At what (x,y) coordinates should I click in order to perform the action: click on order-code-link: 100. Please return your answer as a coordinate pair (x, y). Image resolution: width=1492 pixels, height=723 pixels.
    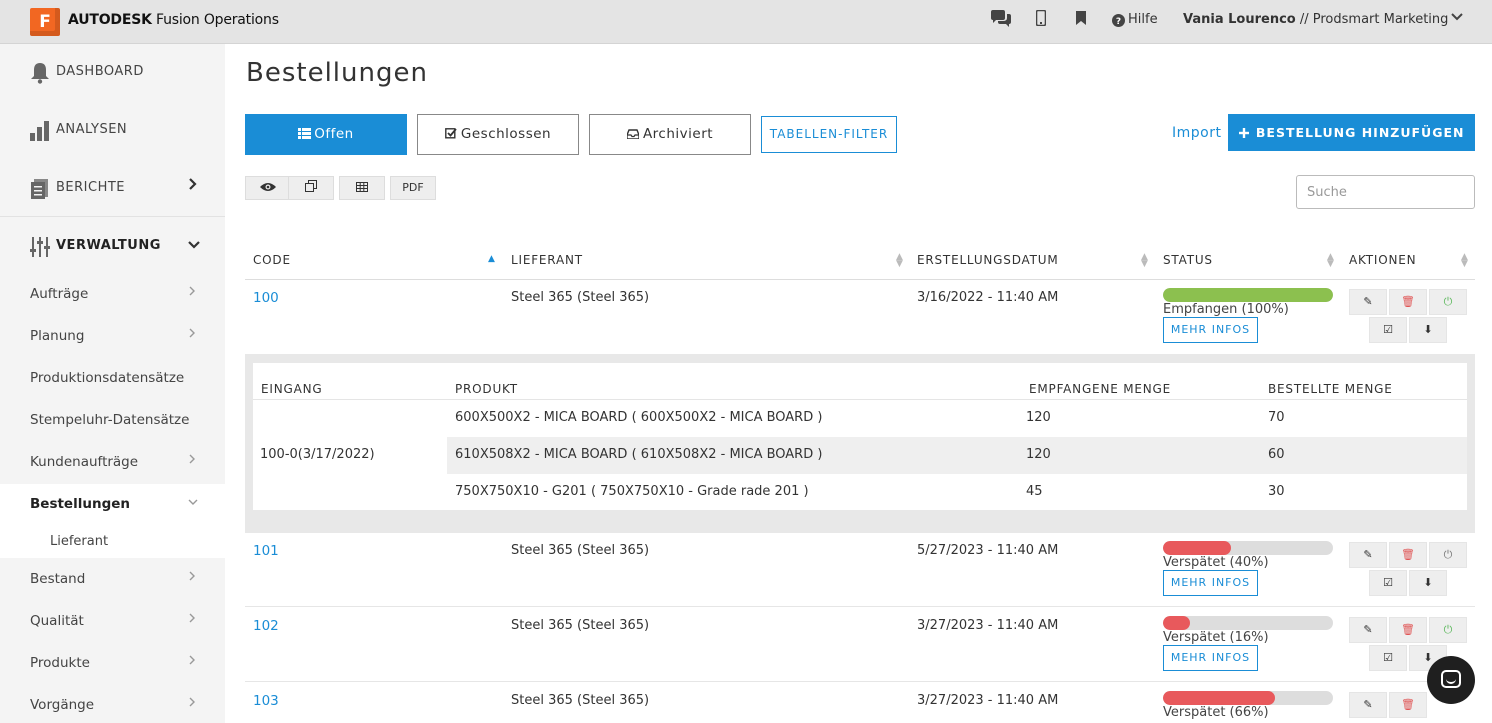
    Looking at the image, I should click on (266, 298).